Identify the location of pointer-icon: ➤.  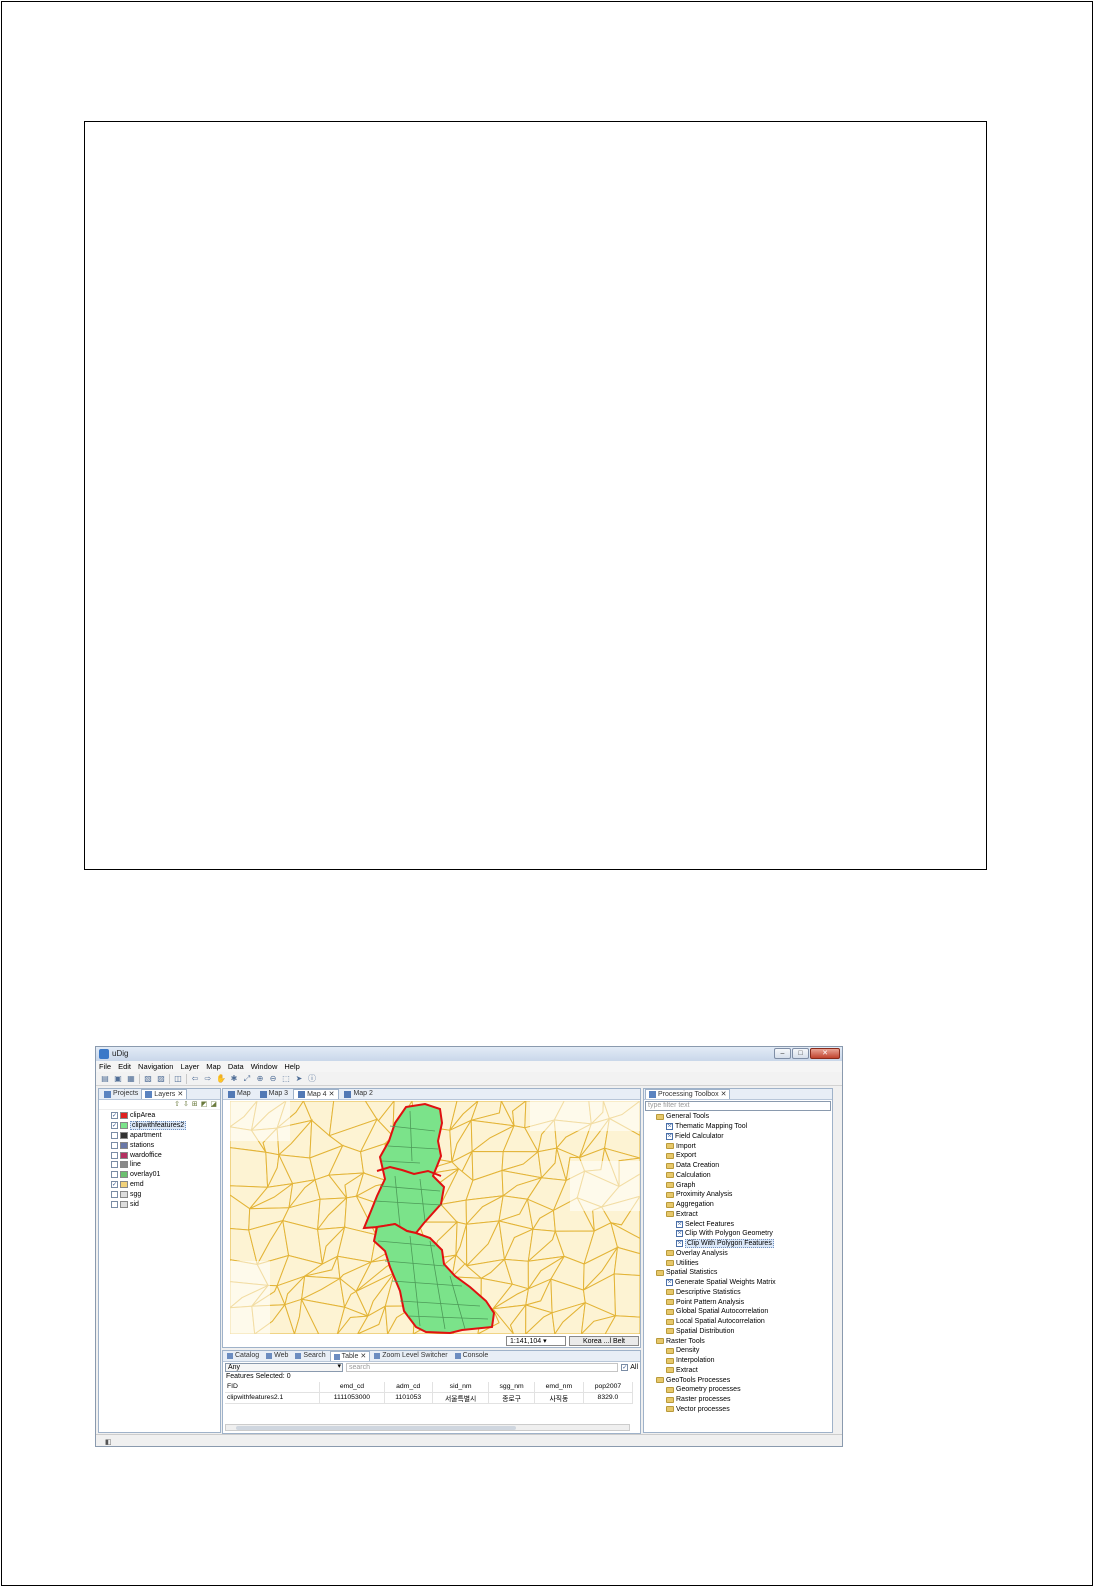
(299, 1079).